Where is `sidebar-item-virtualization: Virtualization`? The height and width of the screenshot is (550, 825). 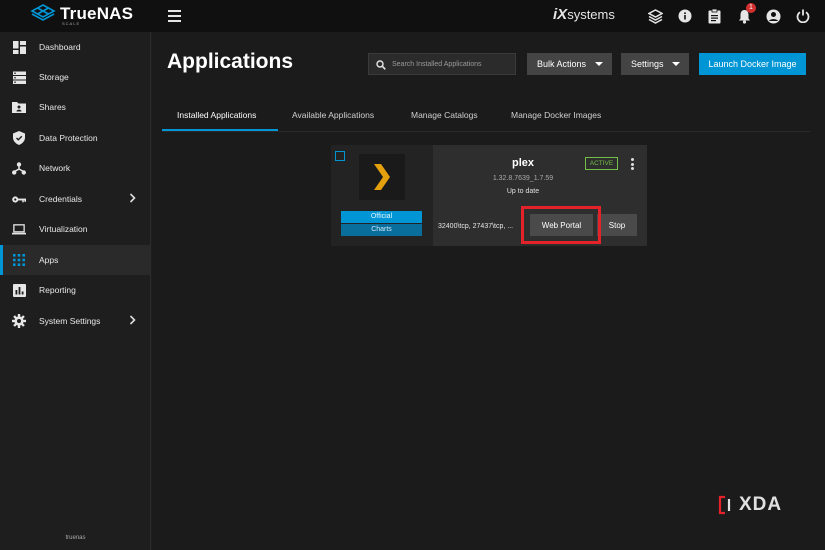
sidebar-item-virtualization: Virtualization is located at coordinates (75, 229).